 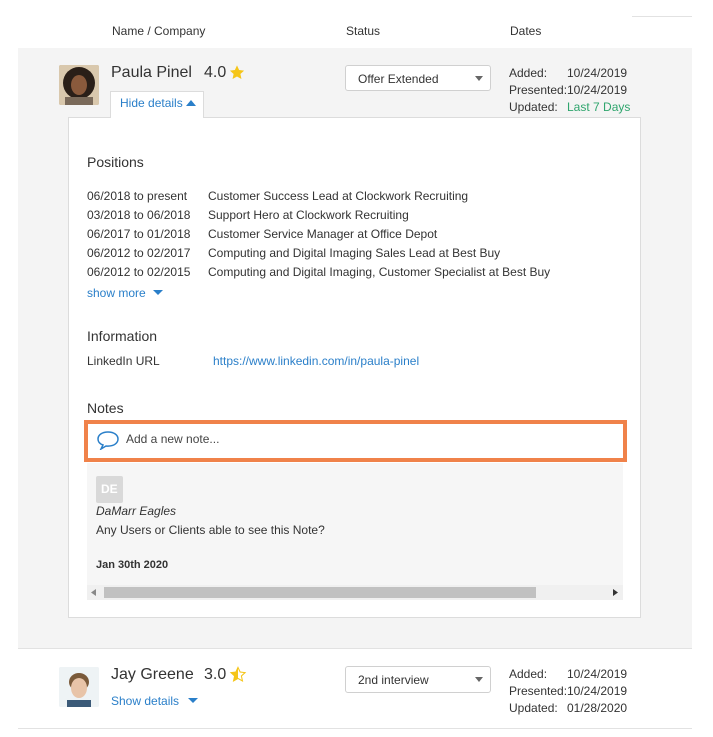 I want to click on linkedin-link: https://www.linkedin.com/in/paula-pinel, so click(x=316, y=361).